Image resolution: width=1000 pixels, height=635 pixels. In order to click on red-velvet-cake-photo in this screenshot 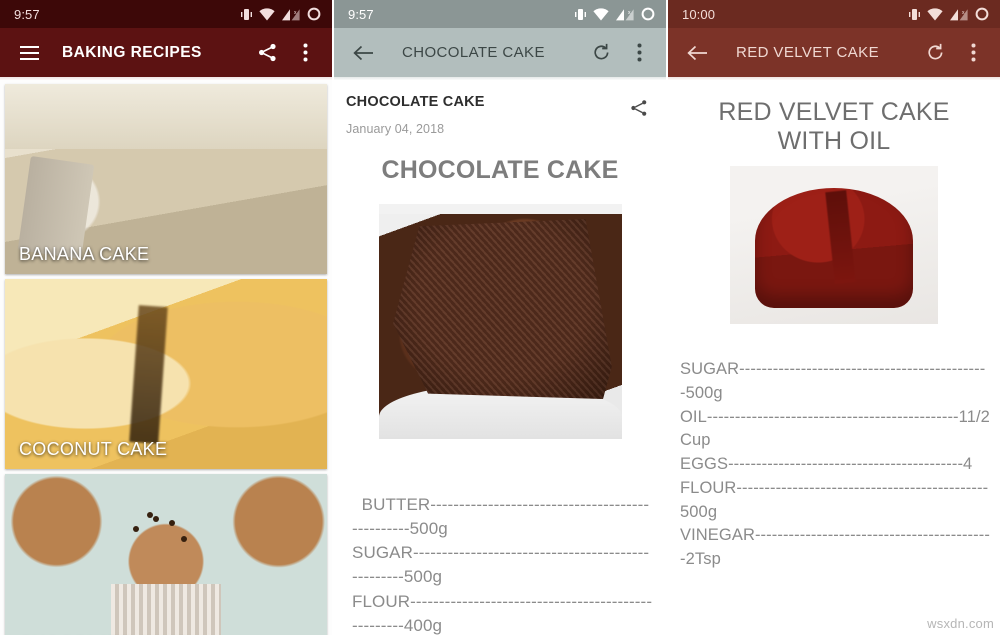, I will do `click(834, 245)`.